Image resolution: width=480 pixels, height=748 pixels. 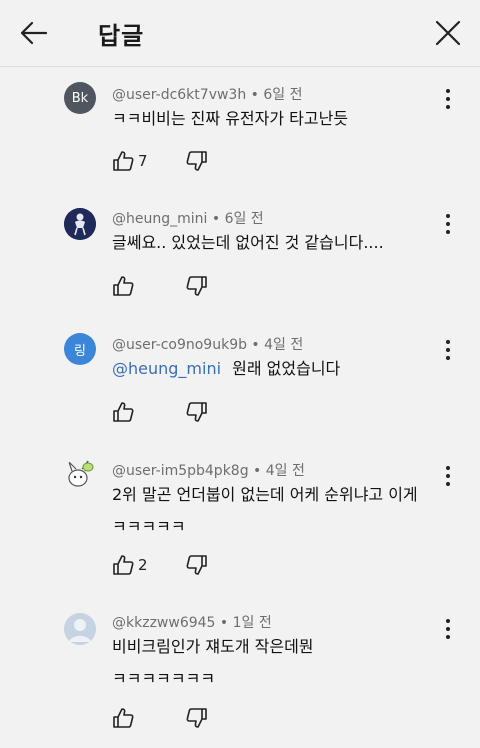 What do you see at coordinates (166, 368) in the screenshot?
I see `mention-link: @heung_mini` at bounding box center [166, 368].